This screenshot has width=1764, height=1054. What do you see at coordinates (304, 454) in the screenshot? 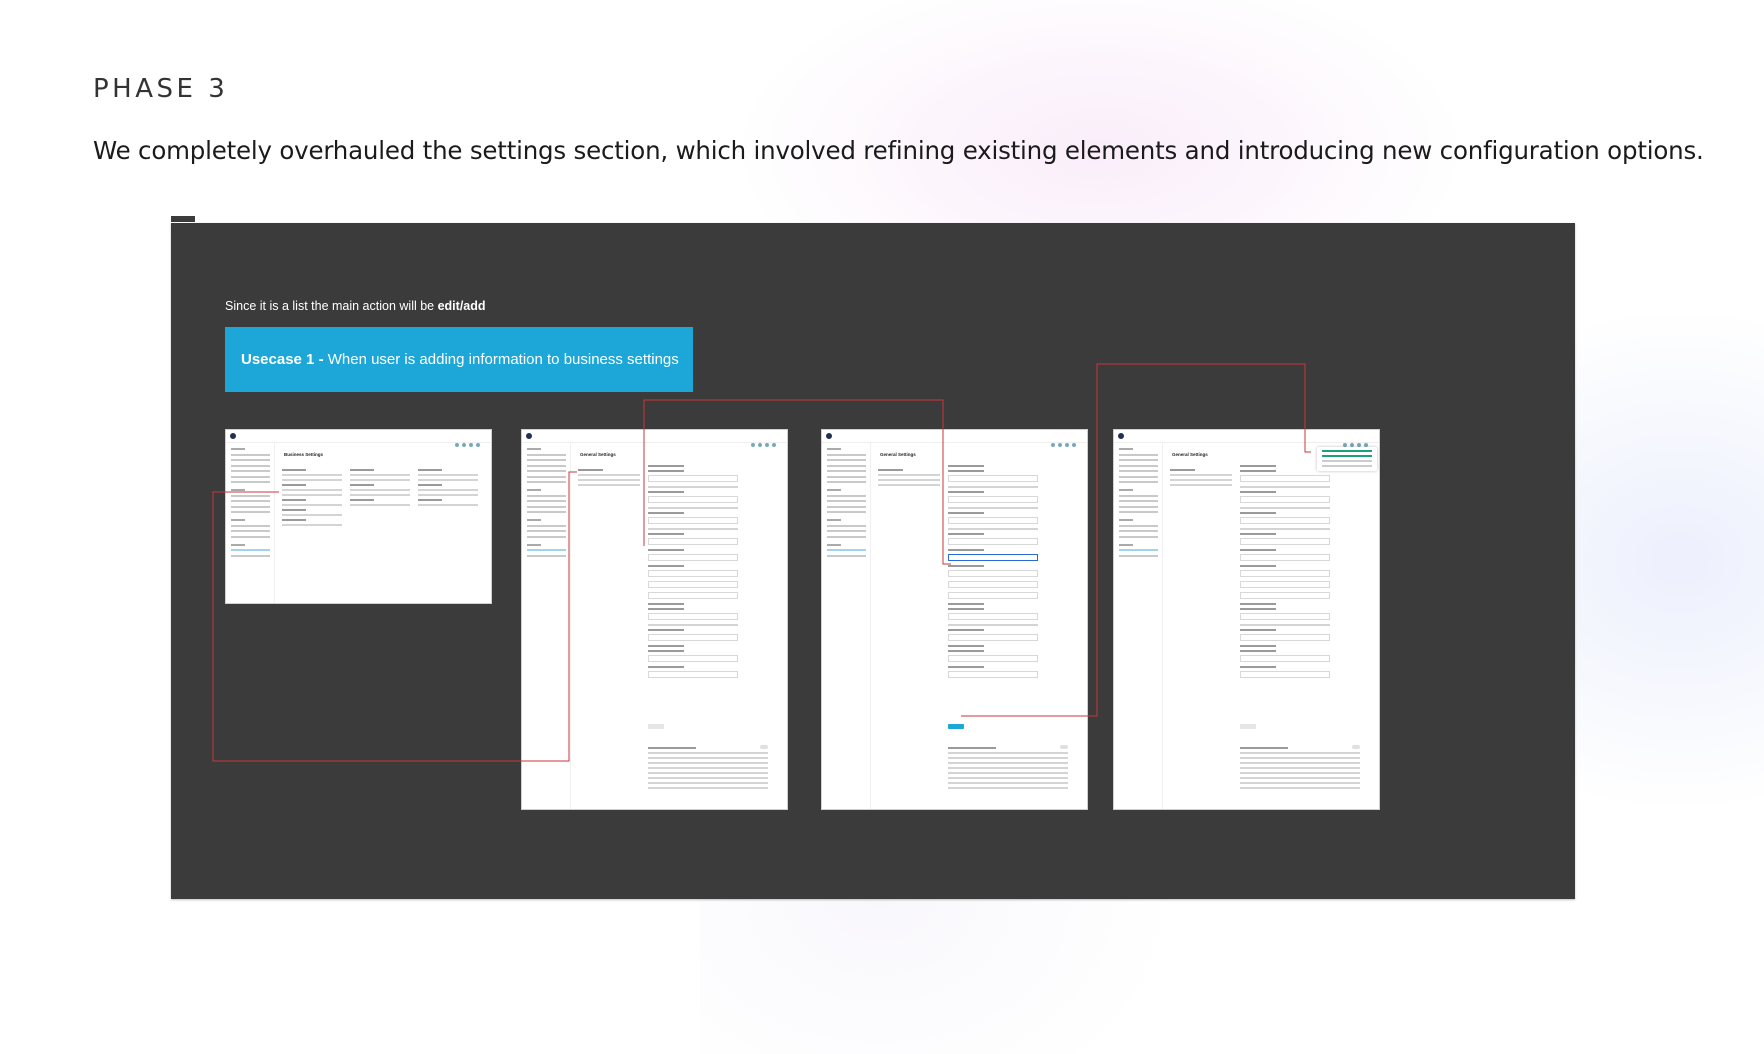
I see `screen-title: Business Settings` at bounding box center [304, 454].